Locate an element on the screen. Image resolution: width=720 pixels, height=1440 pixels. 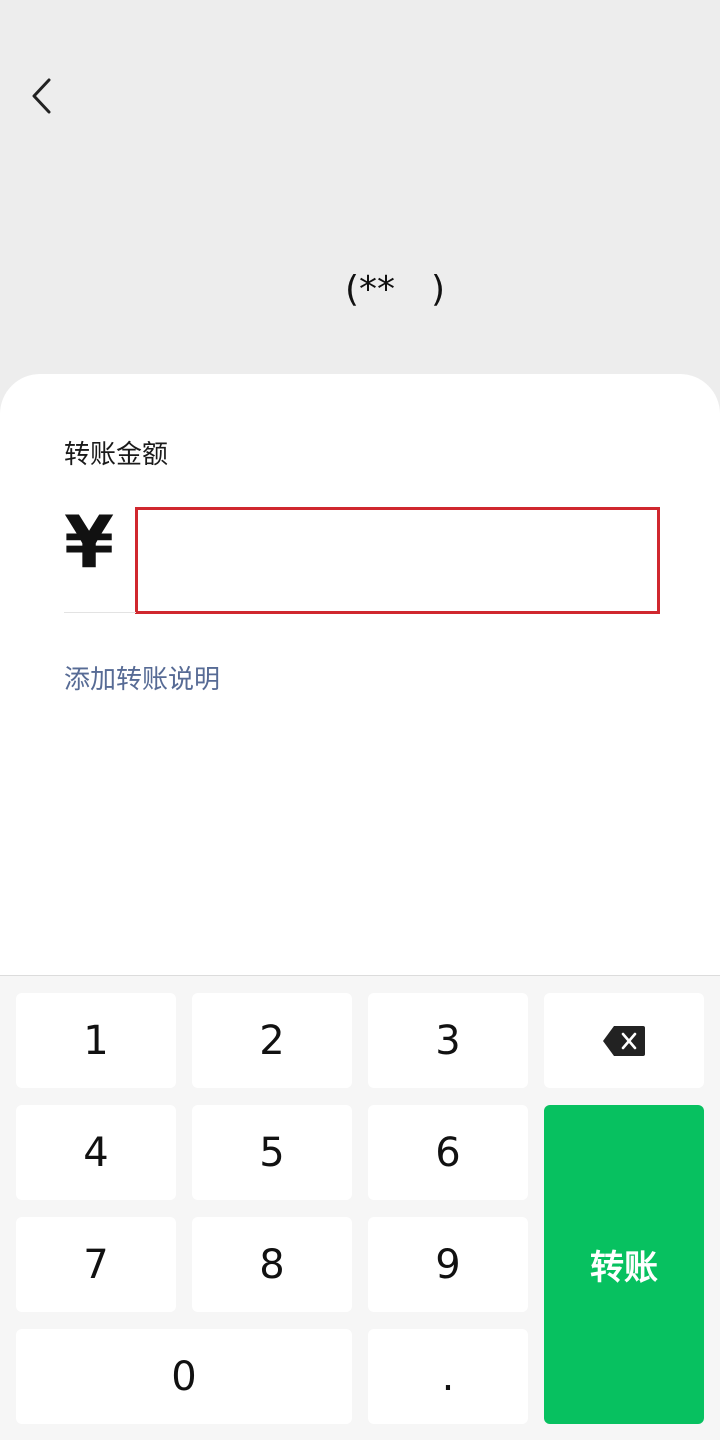
delete-key is located at coordinates (624, 1040).